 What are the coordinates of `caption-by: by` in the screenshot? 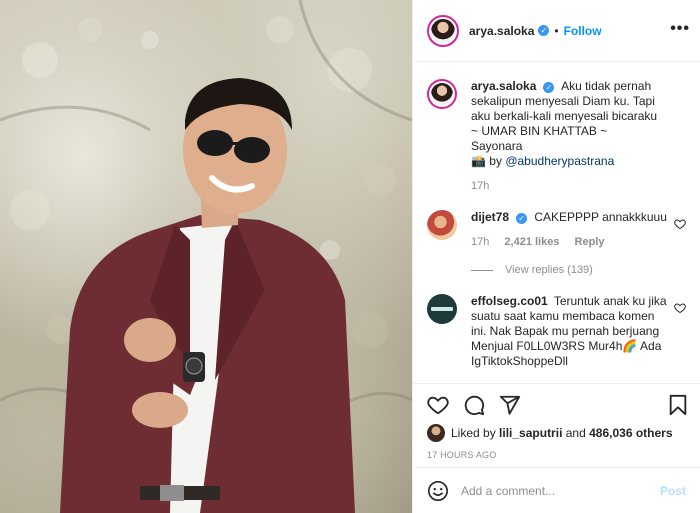 It's located at (495, 161).